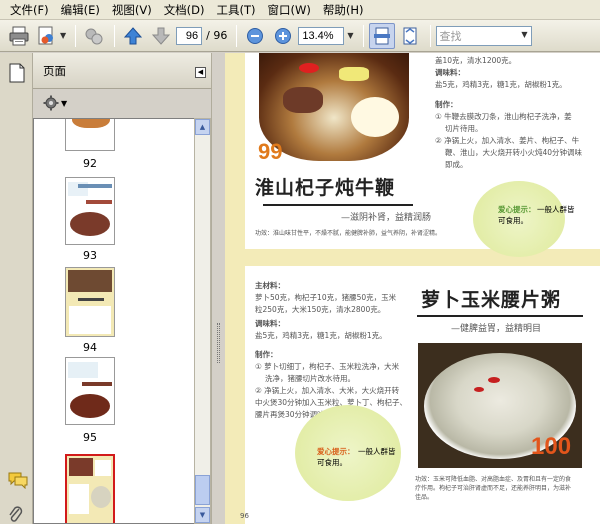  What do you see at coordinates (320, 309) in the screenshot?
I see `bottom-ingredient-line: 粒250克，大米150克，清水2800克。` at bounding box center [320, 309].